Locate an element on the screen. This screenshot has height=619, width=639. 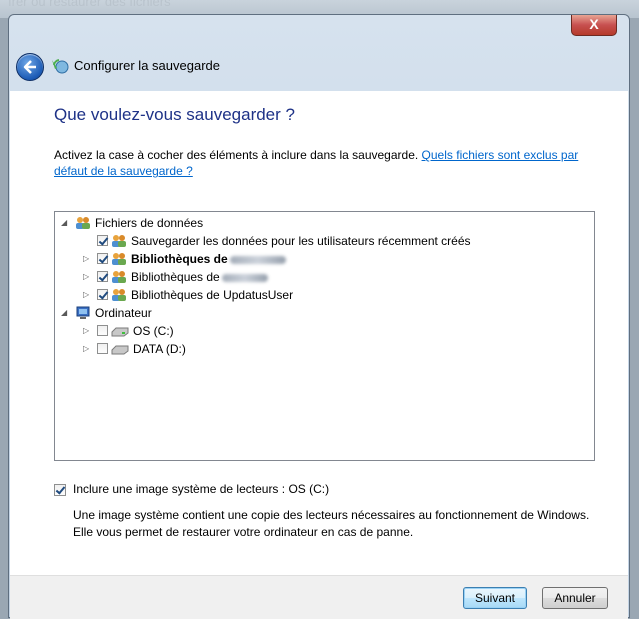
tree-label: Fichiers de données is located at coordinates (149, 223).